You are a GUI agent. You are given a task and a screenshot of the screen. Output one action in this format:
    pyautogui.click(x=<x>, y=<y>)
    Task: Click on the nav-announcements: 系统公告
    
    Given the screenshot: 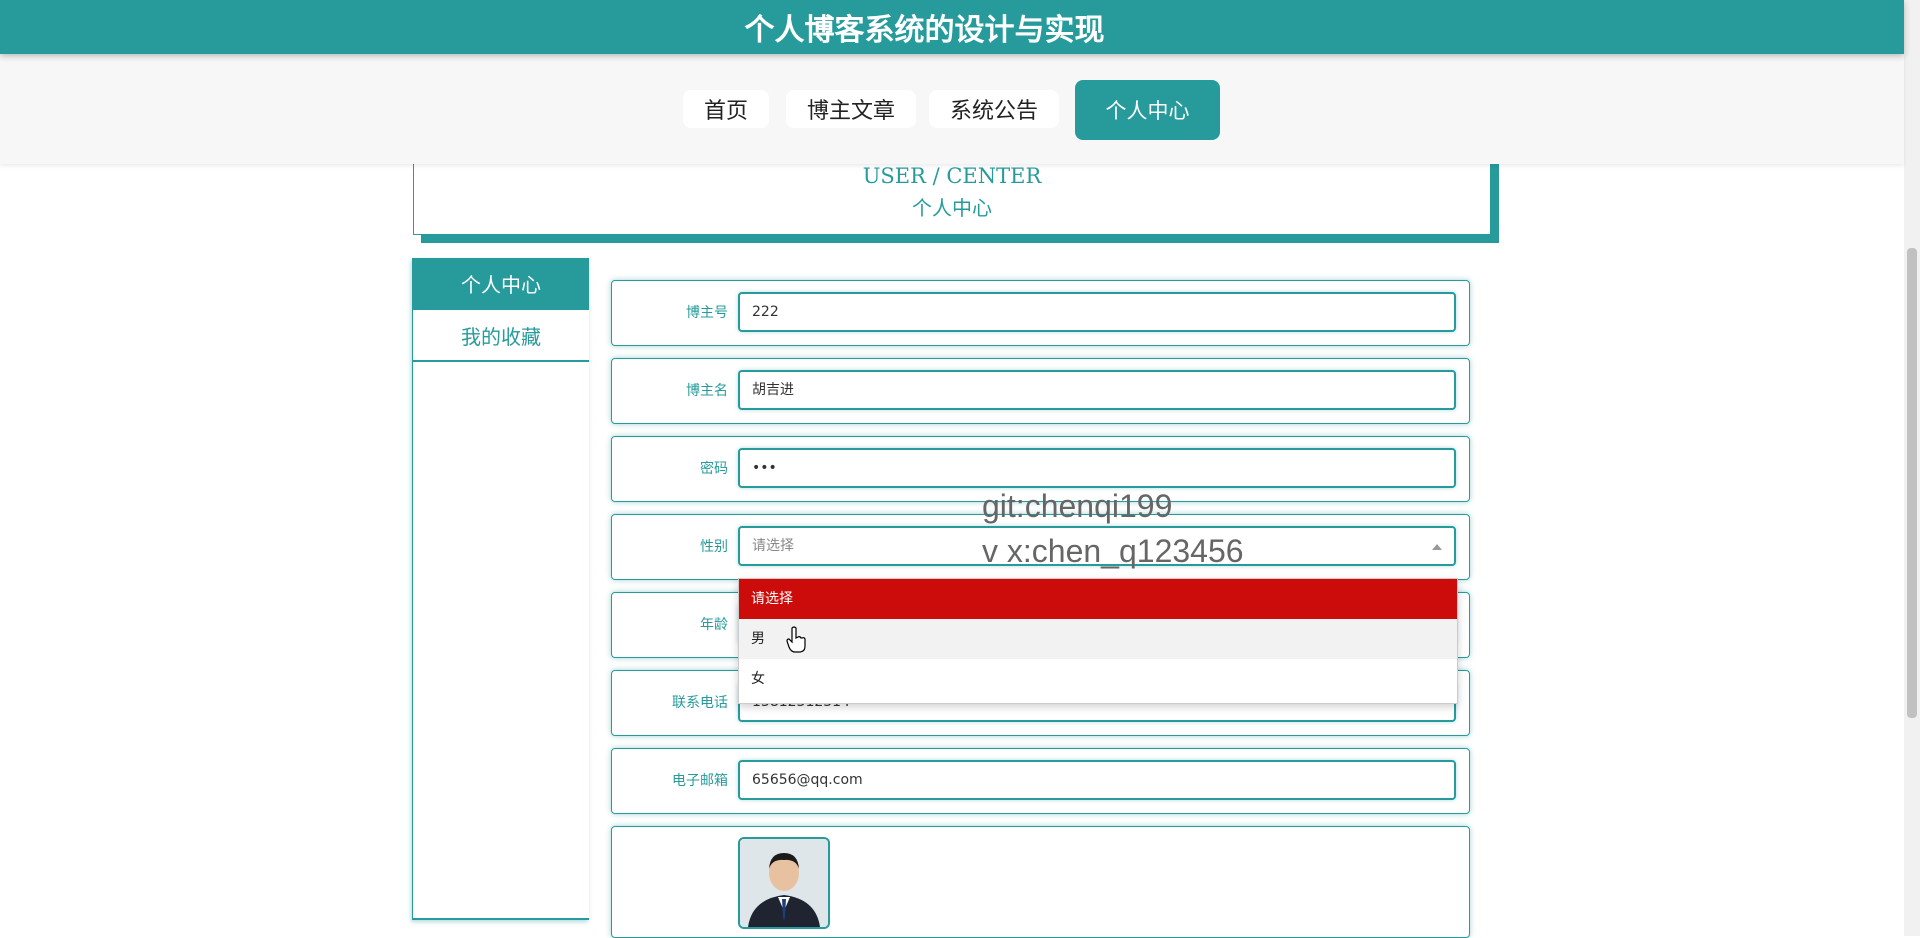 What is the action you would take?
    pyautogui.click(x=994, y=109)
    